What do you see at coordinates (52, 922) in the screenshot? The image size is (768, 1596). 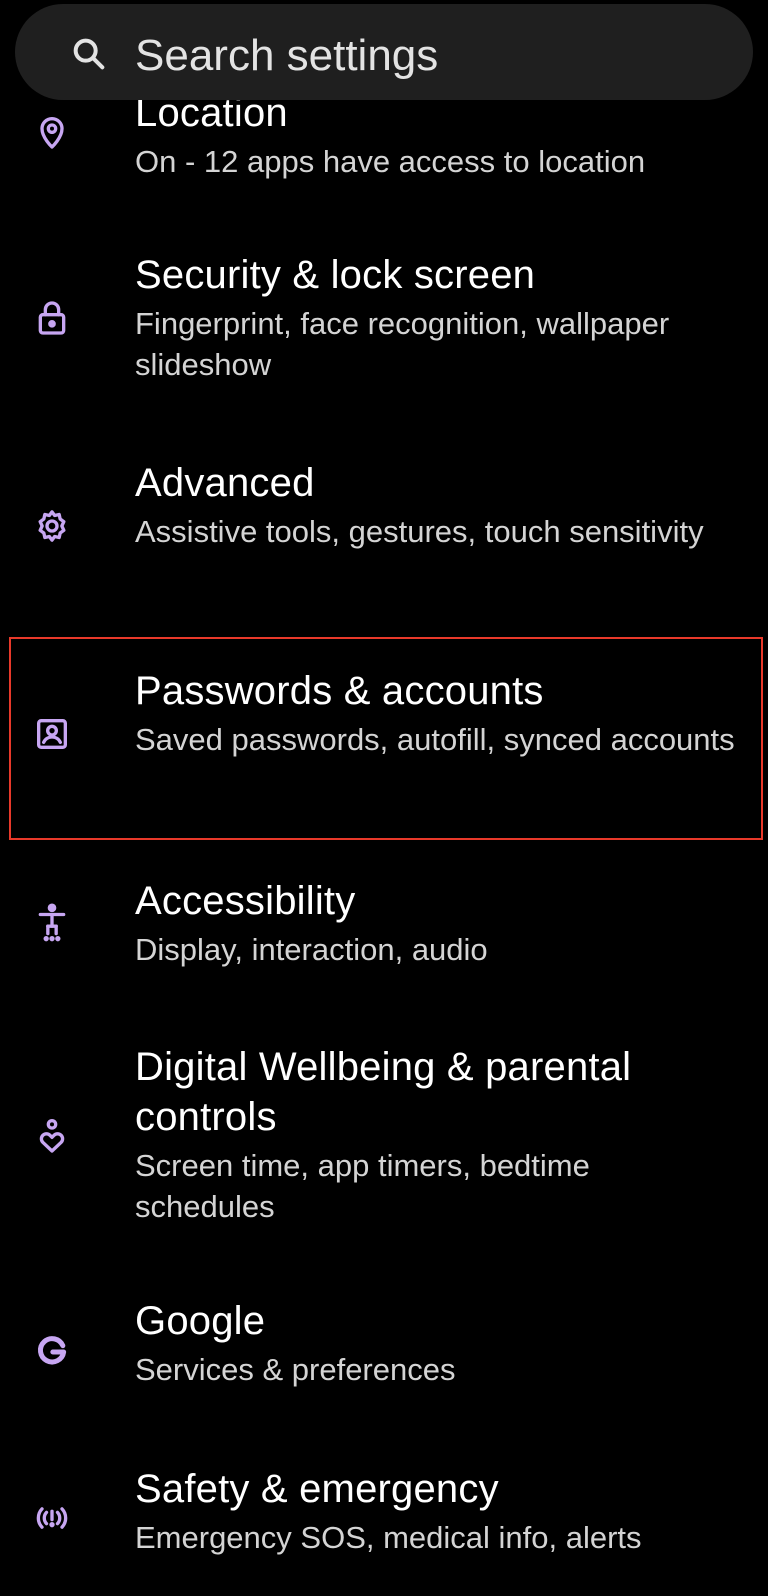 I see `accessibility-icon` at bounding box center [52, 922].